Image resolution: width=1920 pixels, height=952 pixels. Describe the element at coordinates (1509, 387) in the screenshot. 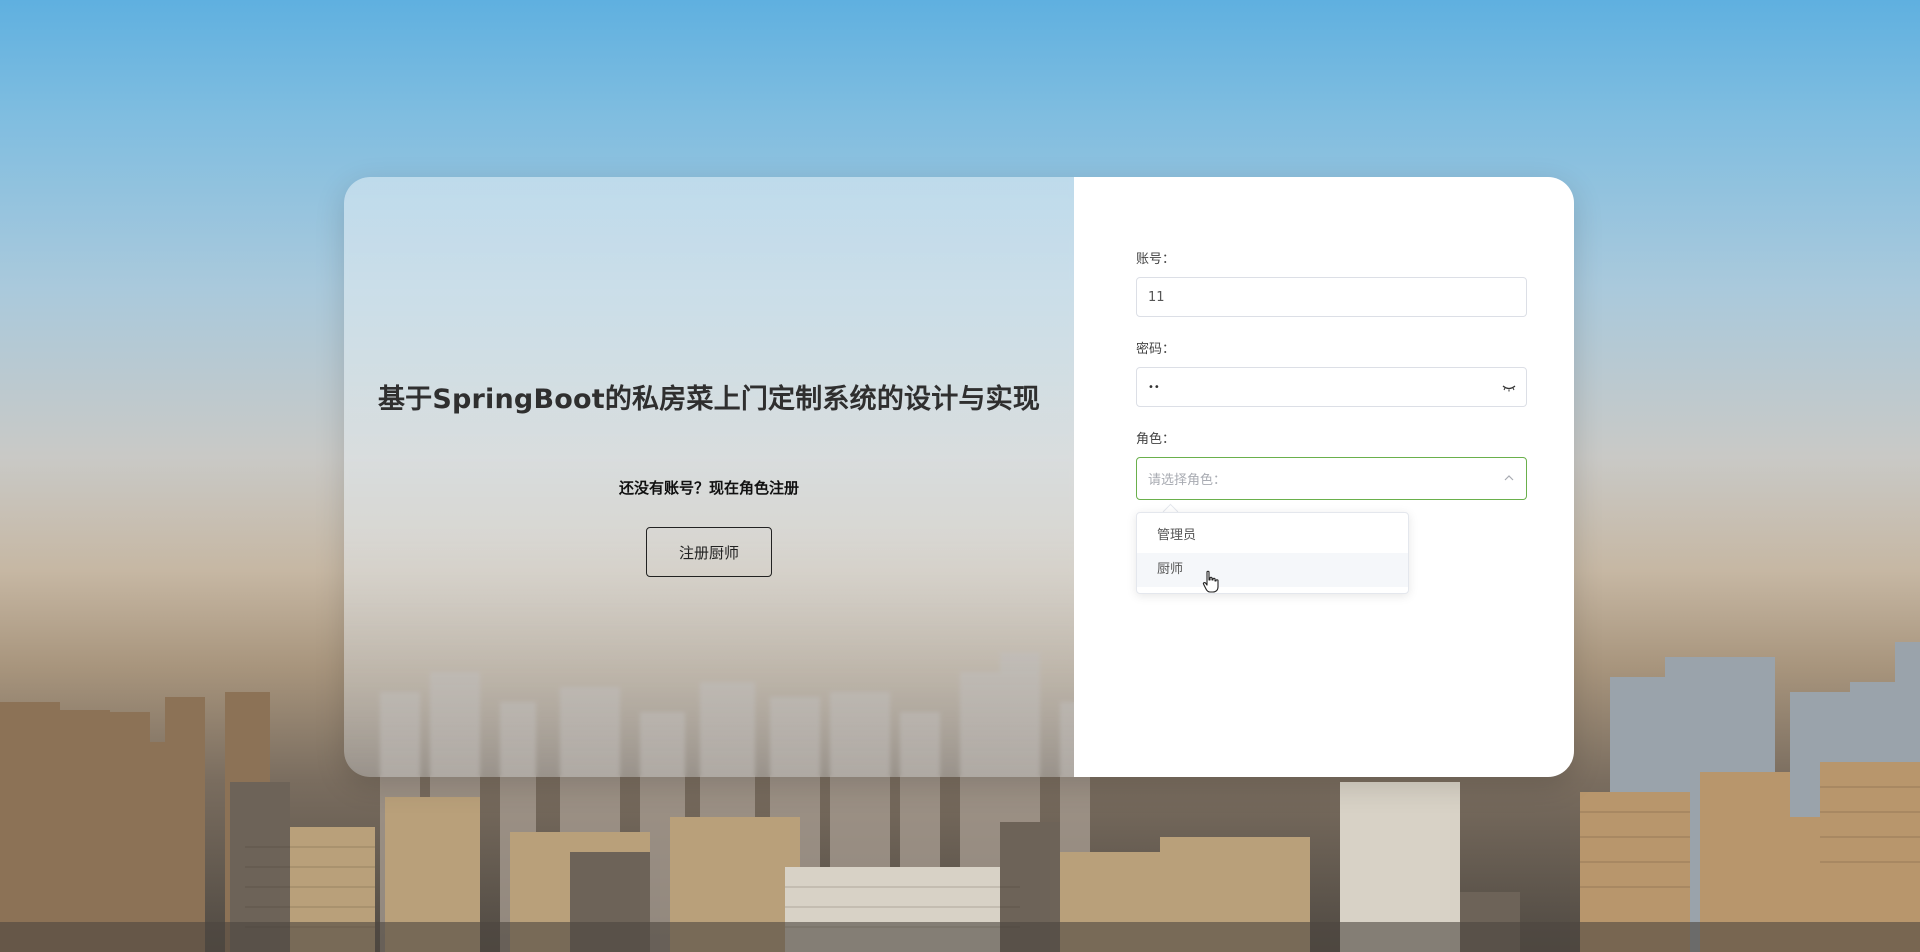

I see `eye-closed-icon` at that location.